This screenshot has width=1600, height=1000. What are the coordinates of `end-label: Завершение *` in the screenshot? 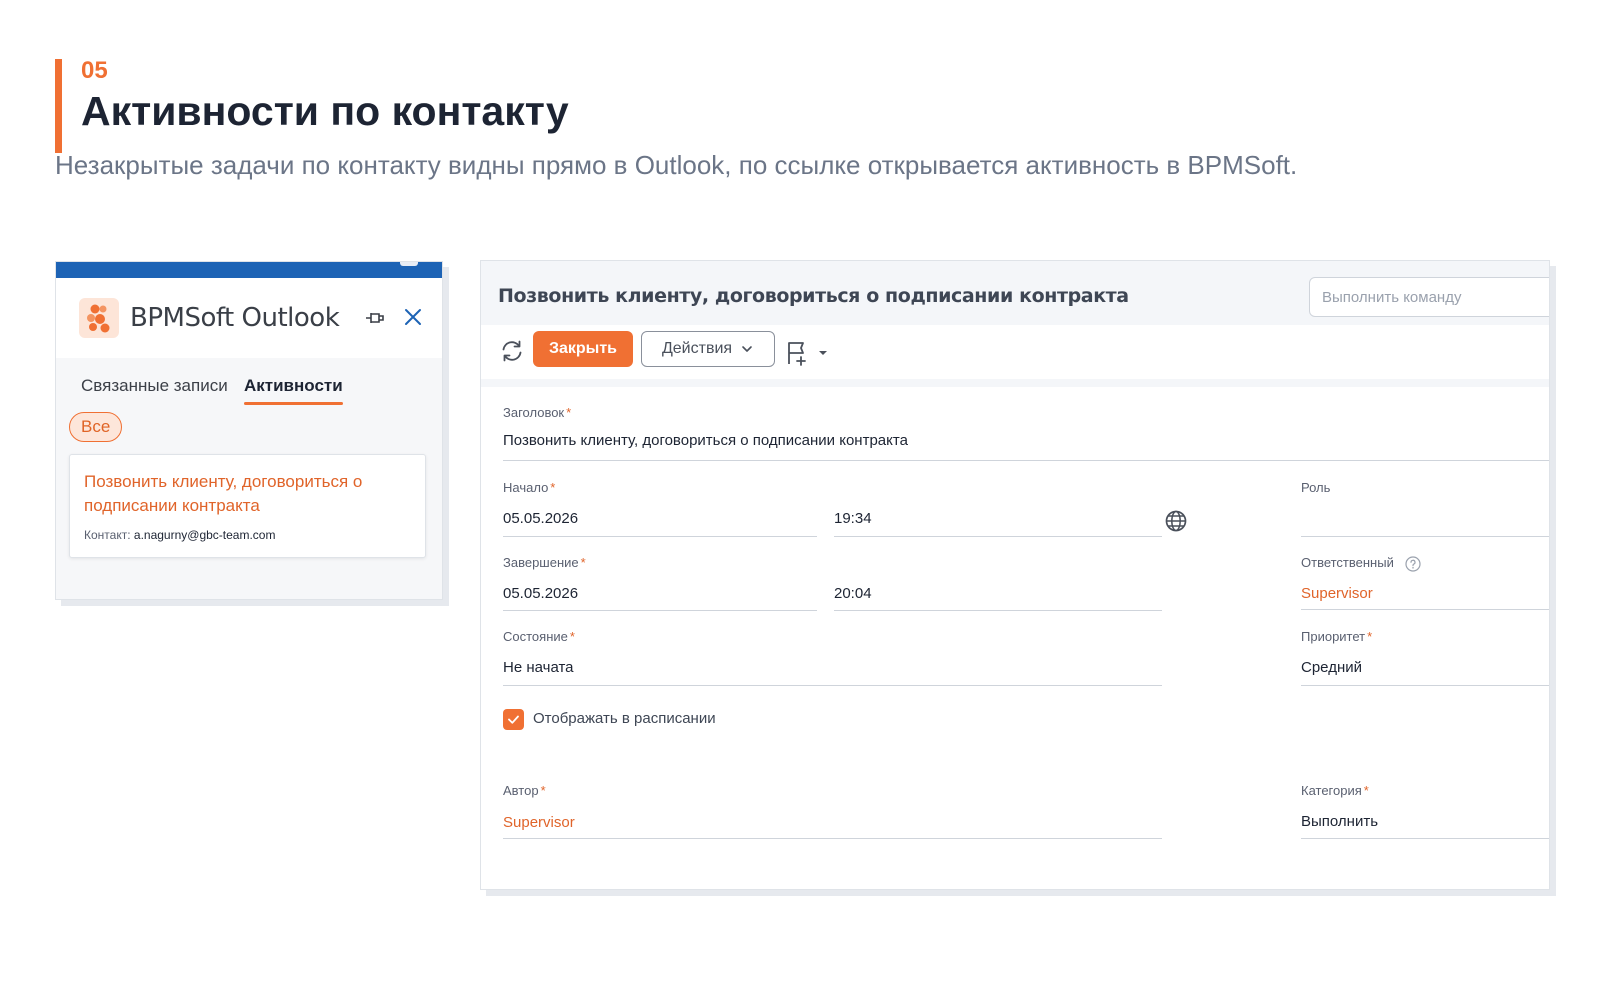 It's located at (544, 562).